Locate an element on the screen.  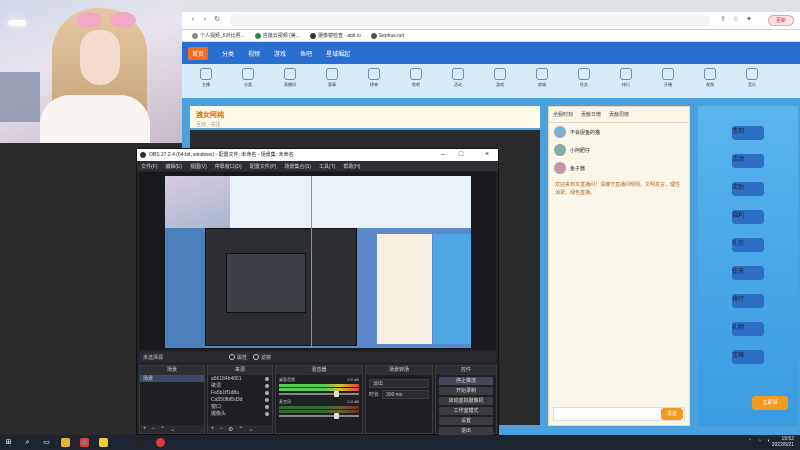
address-bar is located at coordinates (470, 21).